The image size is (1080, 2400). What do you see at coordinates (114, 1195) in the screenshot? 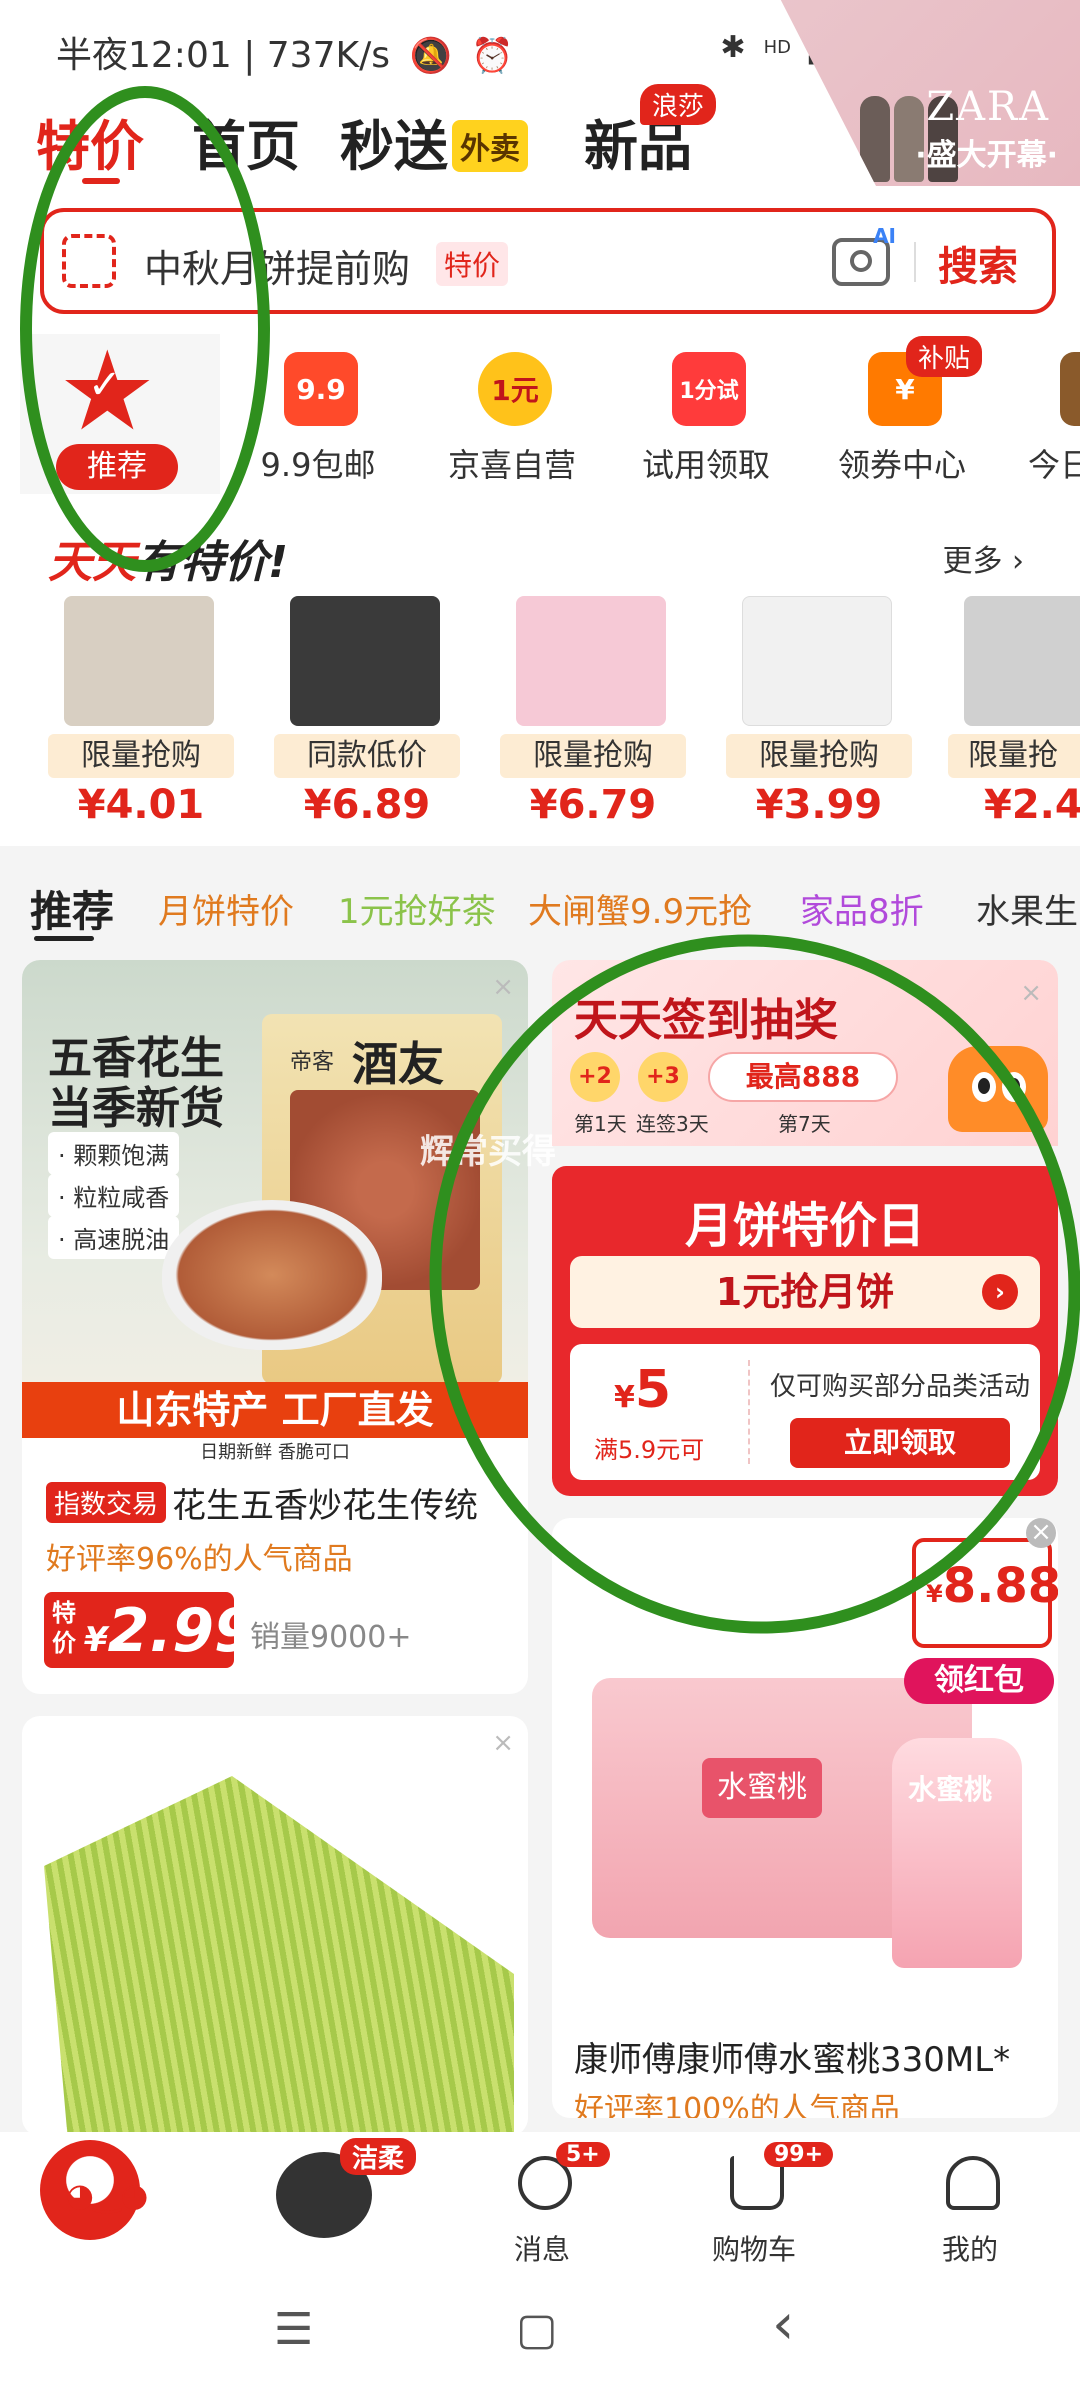
I see `promo-bullet: · 粒粒咸香` at bounding box center [114, 1195].